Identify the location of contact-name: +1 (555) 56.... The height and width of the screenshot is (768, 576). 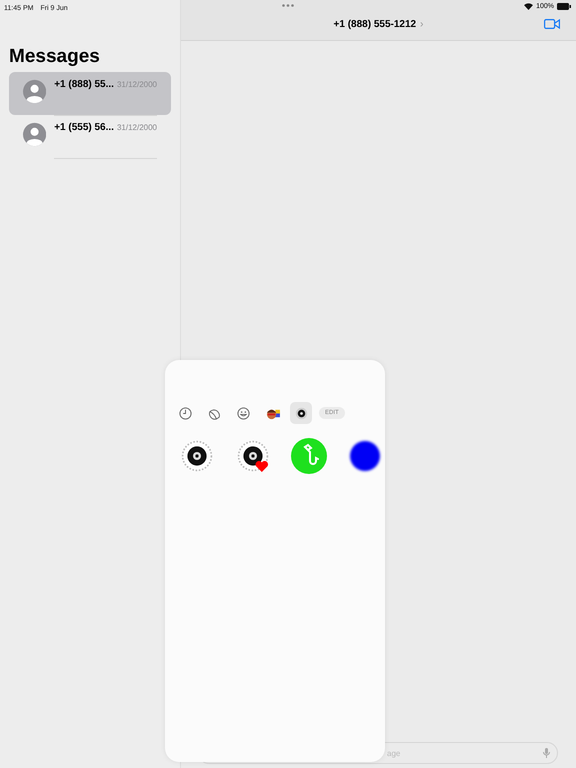
(84, 127).